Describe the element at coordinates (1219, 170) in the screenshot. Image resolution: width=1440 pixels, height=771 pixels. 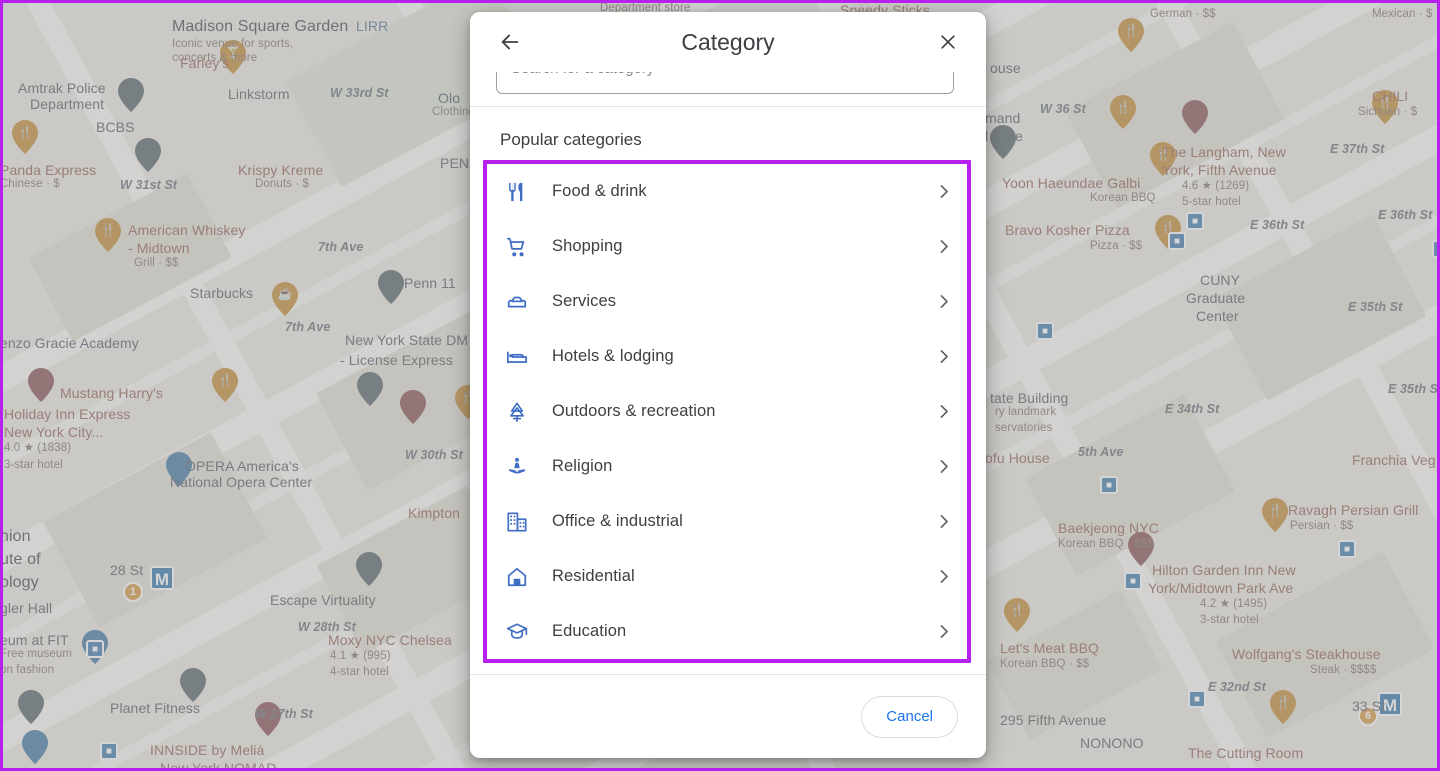
I see `map-label: York, Fifth Avenue` at that location.